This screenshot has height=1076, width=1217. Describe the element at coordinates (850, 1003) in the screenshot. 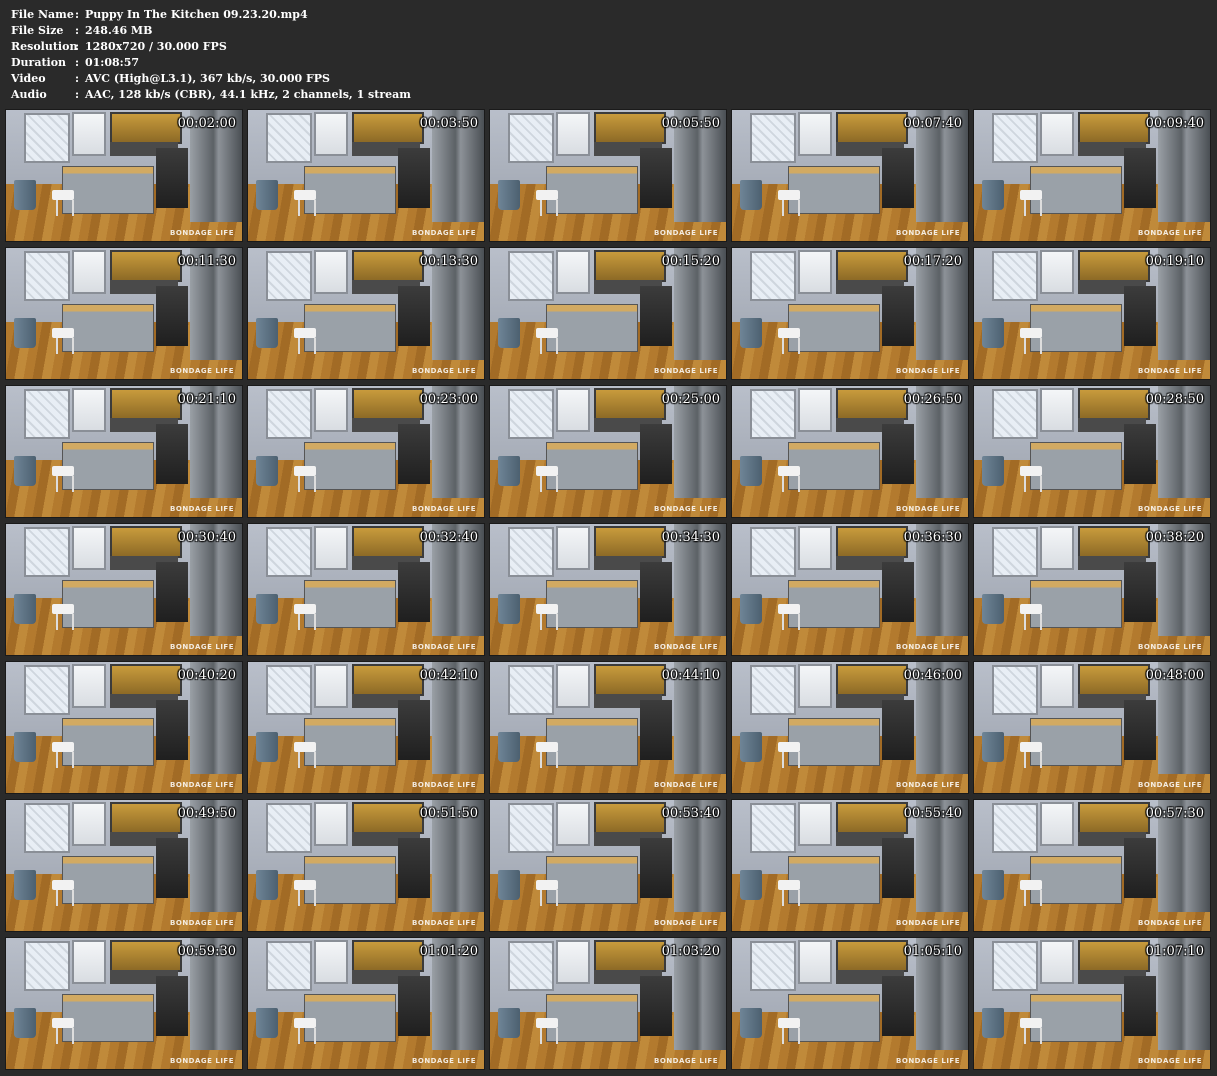

I see `video-thumbnail: 01:05:10 BONDAGE LIFE` at that location.